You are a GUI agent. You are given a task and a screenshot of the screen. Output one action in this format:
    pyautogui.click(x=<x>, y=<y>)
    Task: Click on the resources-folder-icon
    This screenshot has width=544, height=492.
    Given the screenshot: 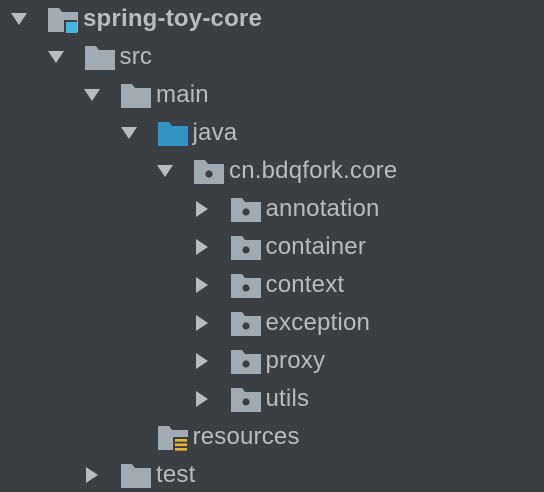 What is the action you would take?
    pyautogui.click(x=173, y=437)
    